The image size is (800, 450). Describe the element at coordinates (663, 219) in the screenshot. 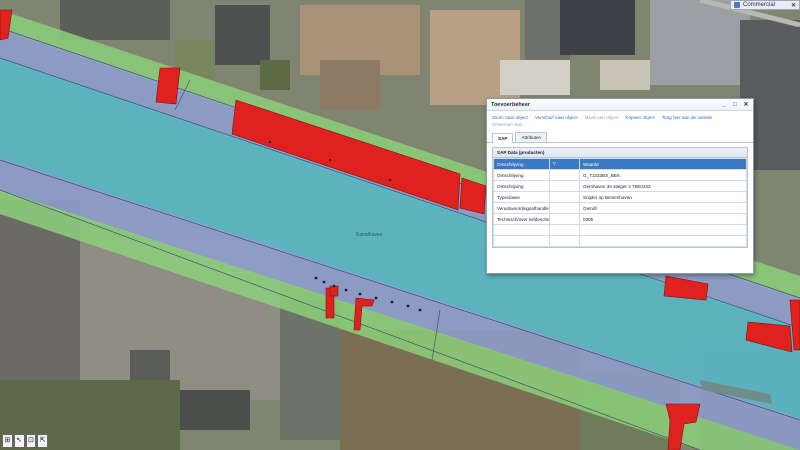

I see `table-cell: 0305` at that location.